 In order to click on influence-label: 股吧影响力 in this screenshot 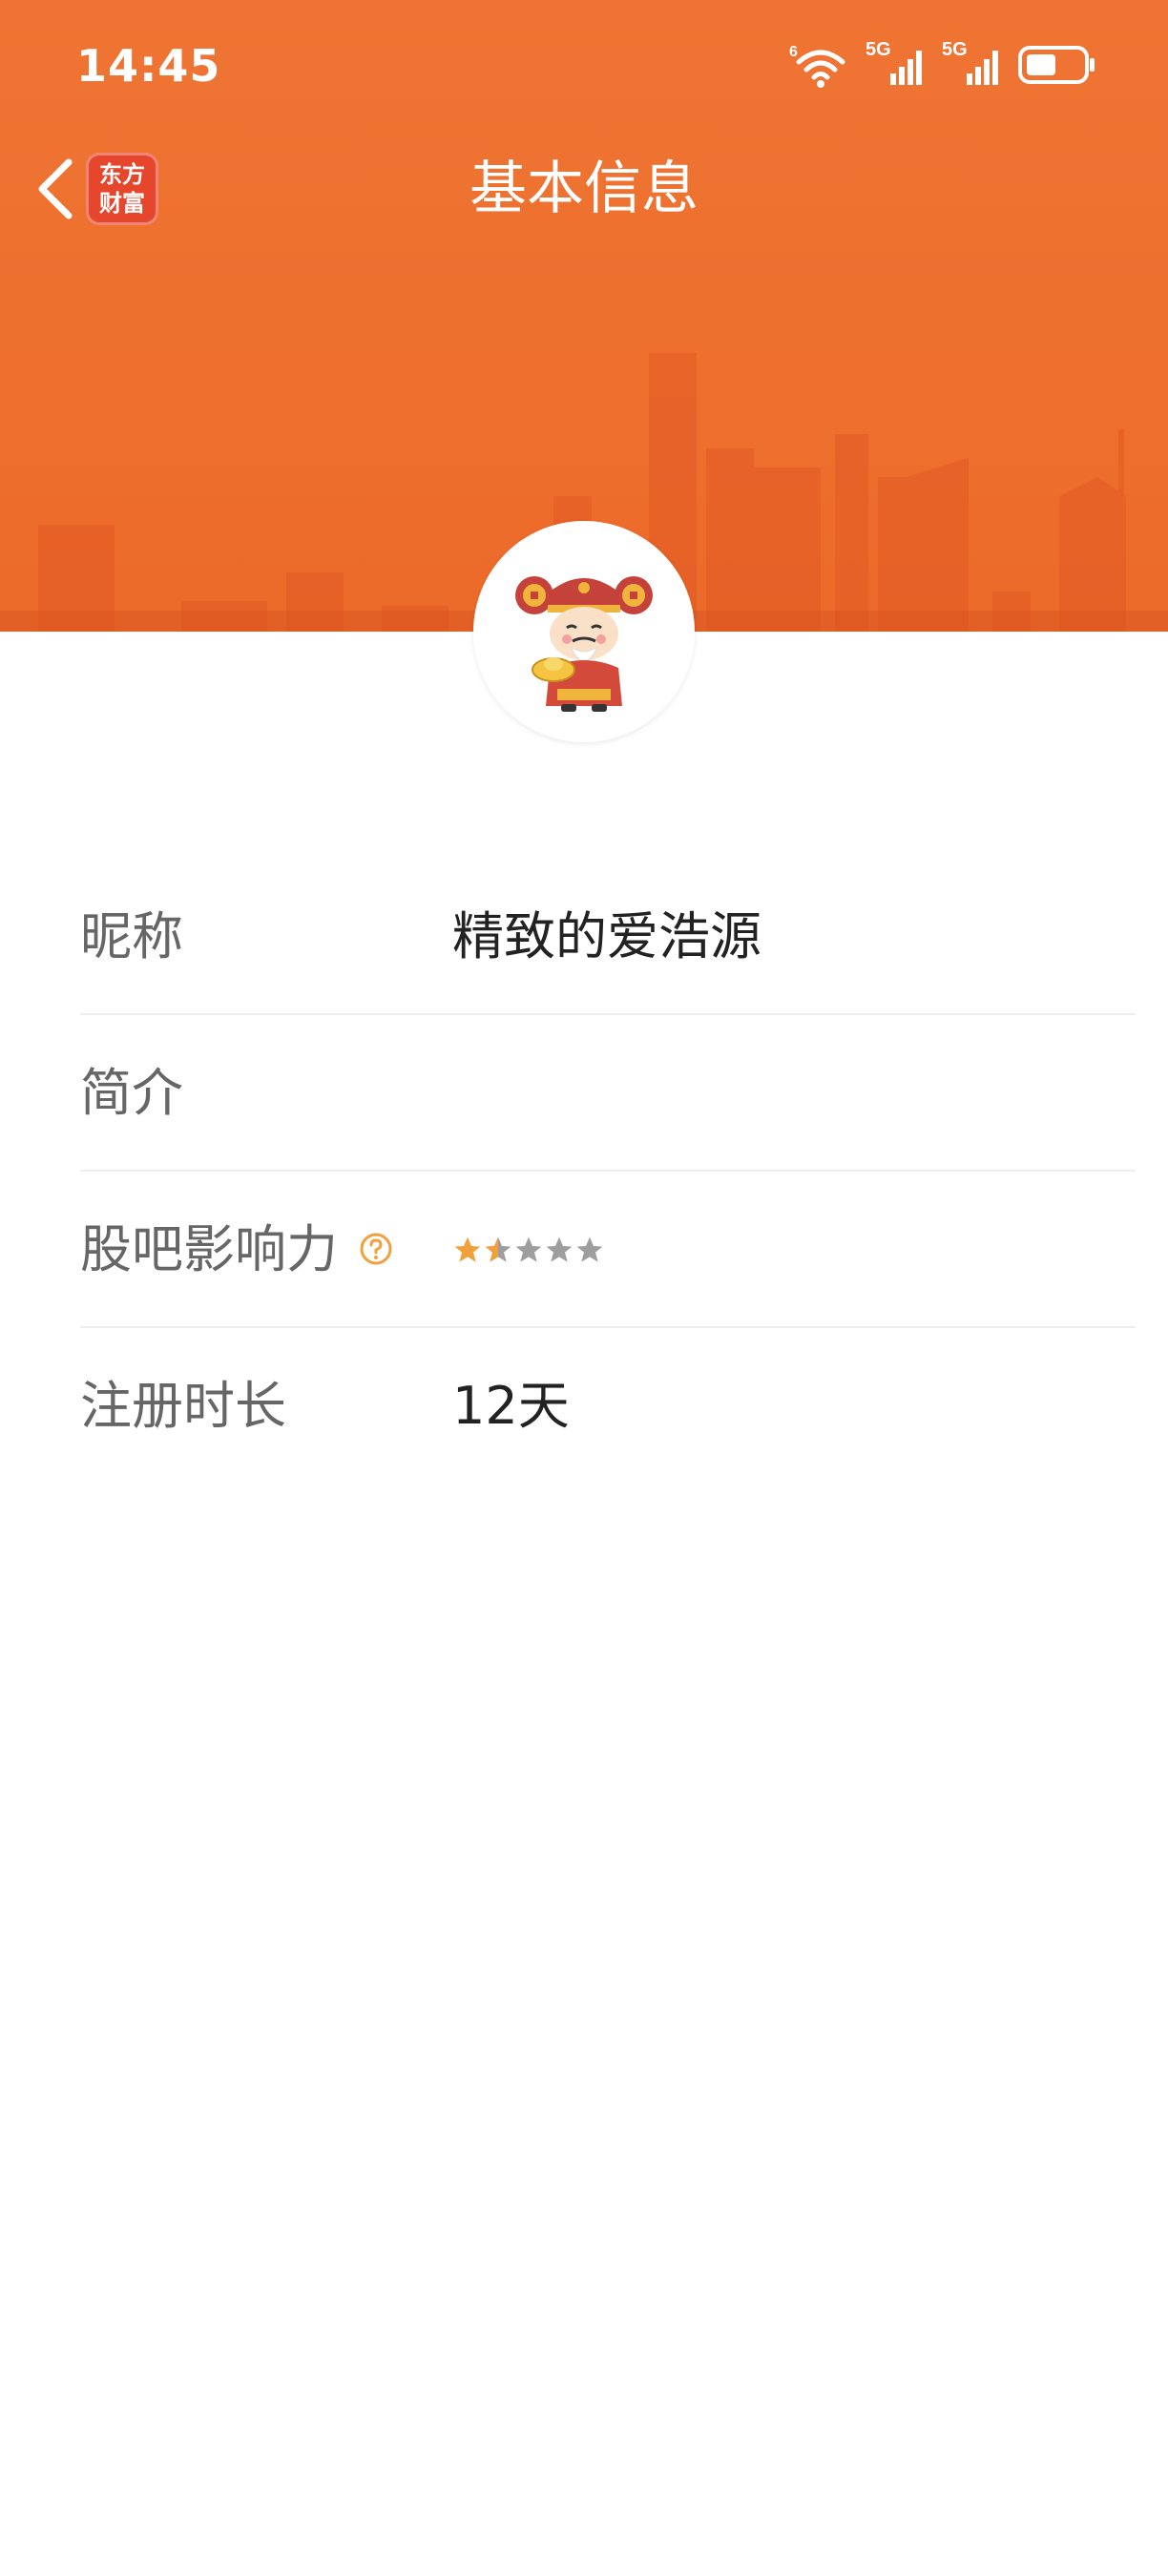, I will do `click(209, 1249)`.